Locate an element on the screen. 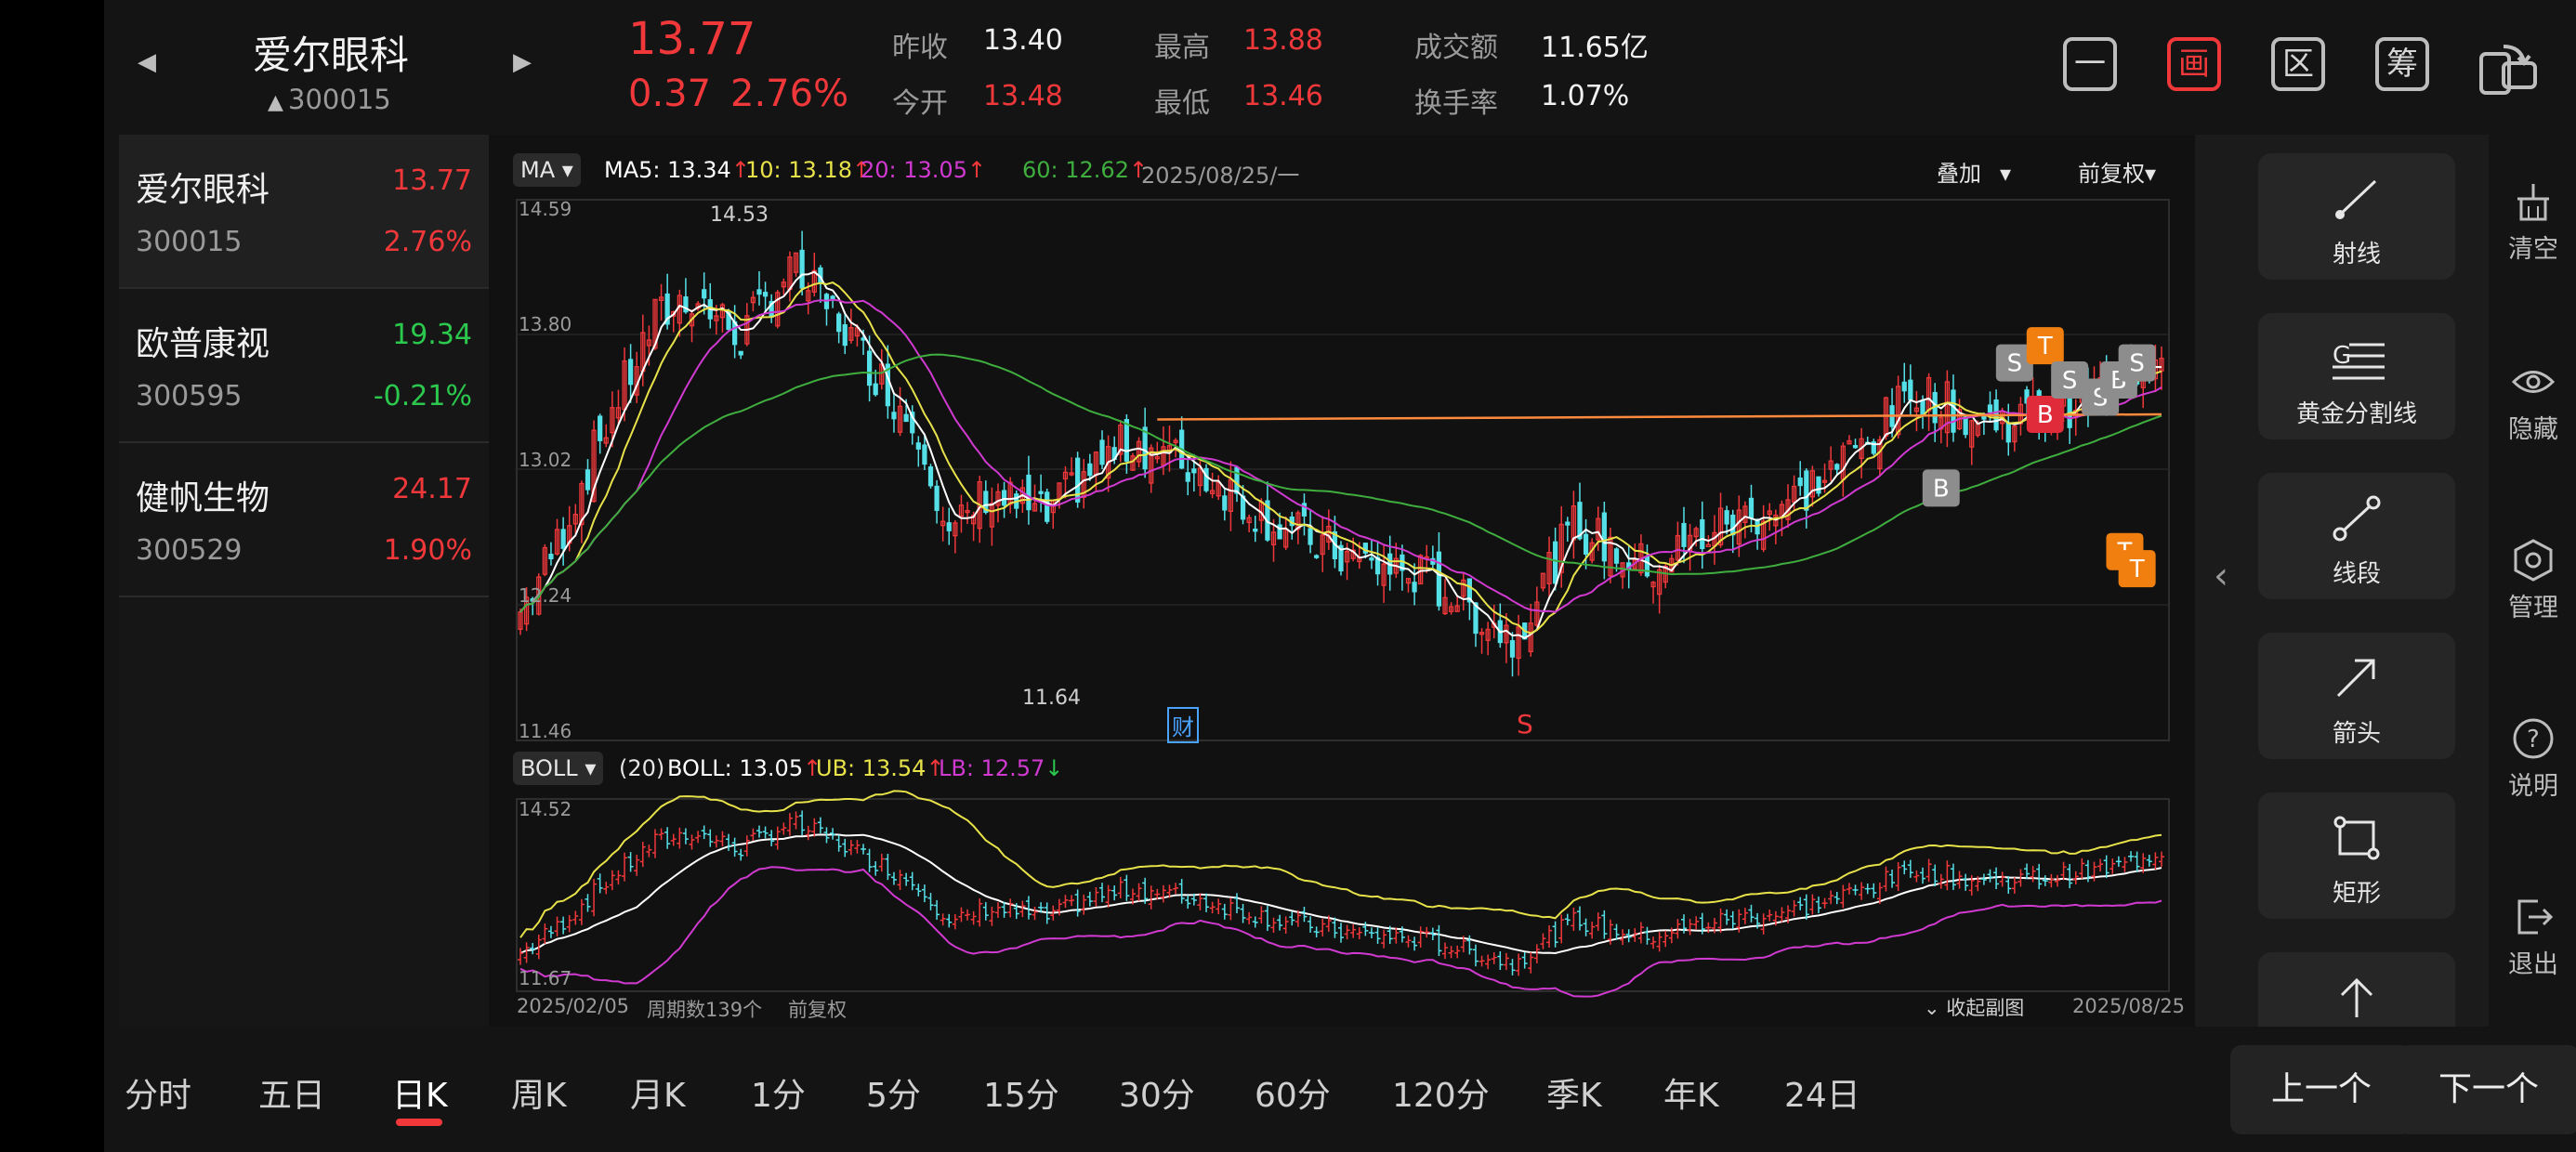 This screenshot has height=1152, width=2576. boll-legend: BOLL: 13.05↑ is located at coordinates (744, 768).